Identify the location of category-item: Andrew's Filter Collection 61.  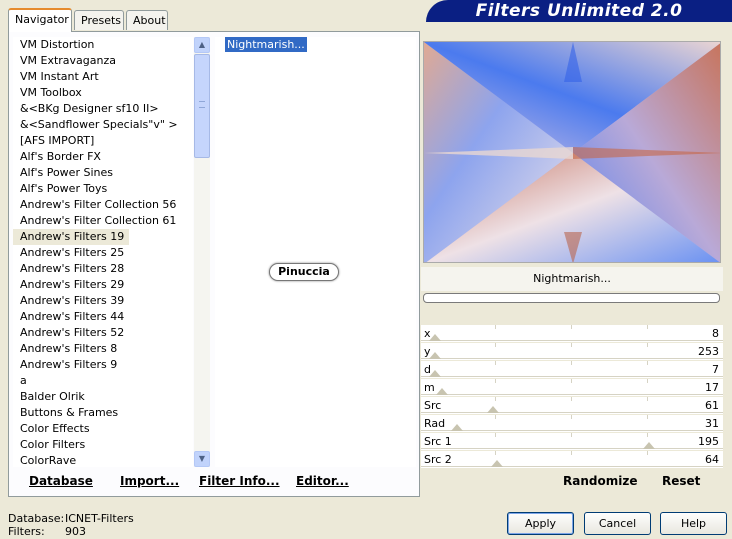
(103, 221).